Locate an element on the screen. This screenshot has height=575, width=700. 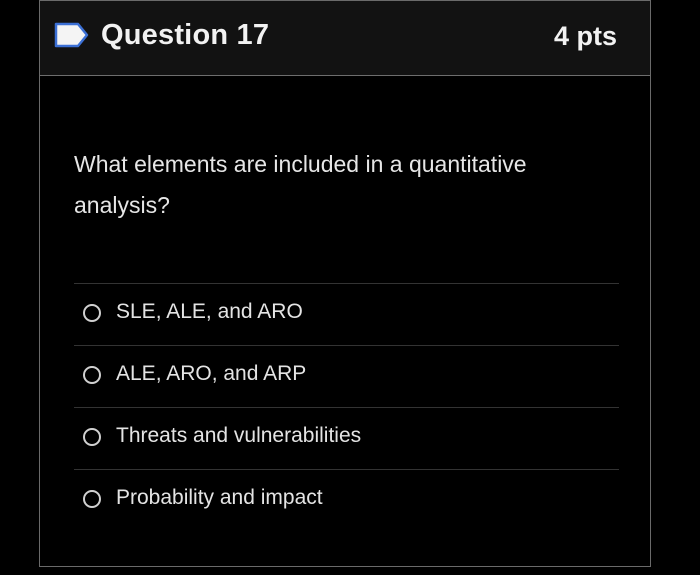
question-points: 4 pts is located at coordinates (585, 36).